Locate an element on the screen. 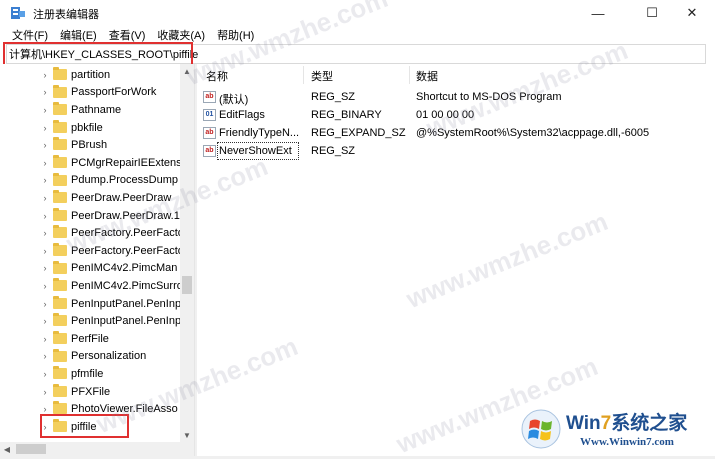  value-row: 01 EditFlags REG_BINARY 01 00 00 00 is located at coordinates (456, 115).